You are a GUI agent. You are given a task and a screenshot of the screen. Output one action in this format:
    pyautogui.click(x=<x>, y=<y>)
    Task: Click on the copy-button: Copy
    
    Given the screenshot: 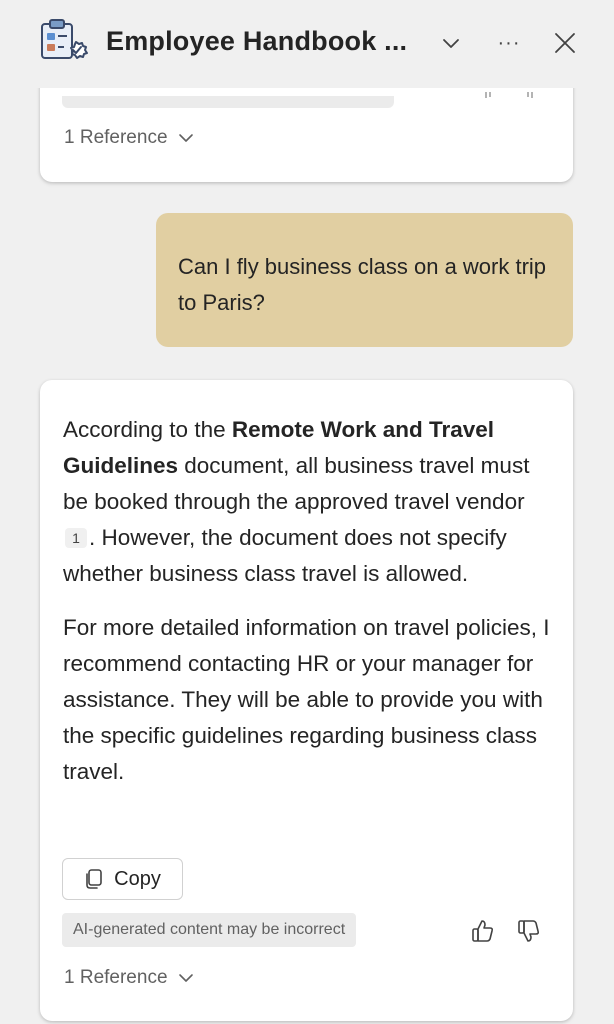 What is the action you would take?
    pyautogui.click(x=122, y=879)
    